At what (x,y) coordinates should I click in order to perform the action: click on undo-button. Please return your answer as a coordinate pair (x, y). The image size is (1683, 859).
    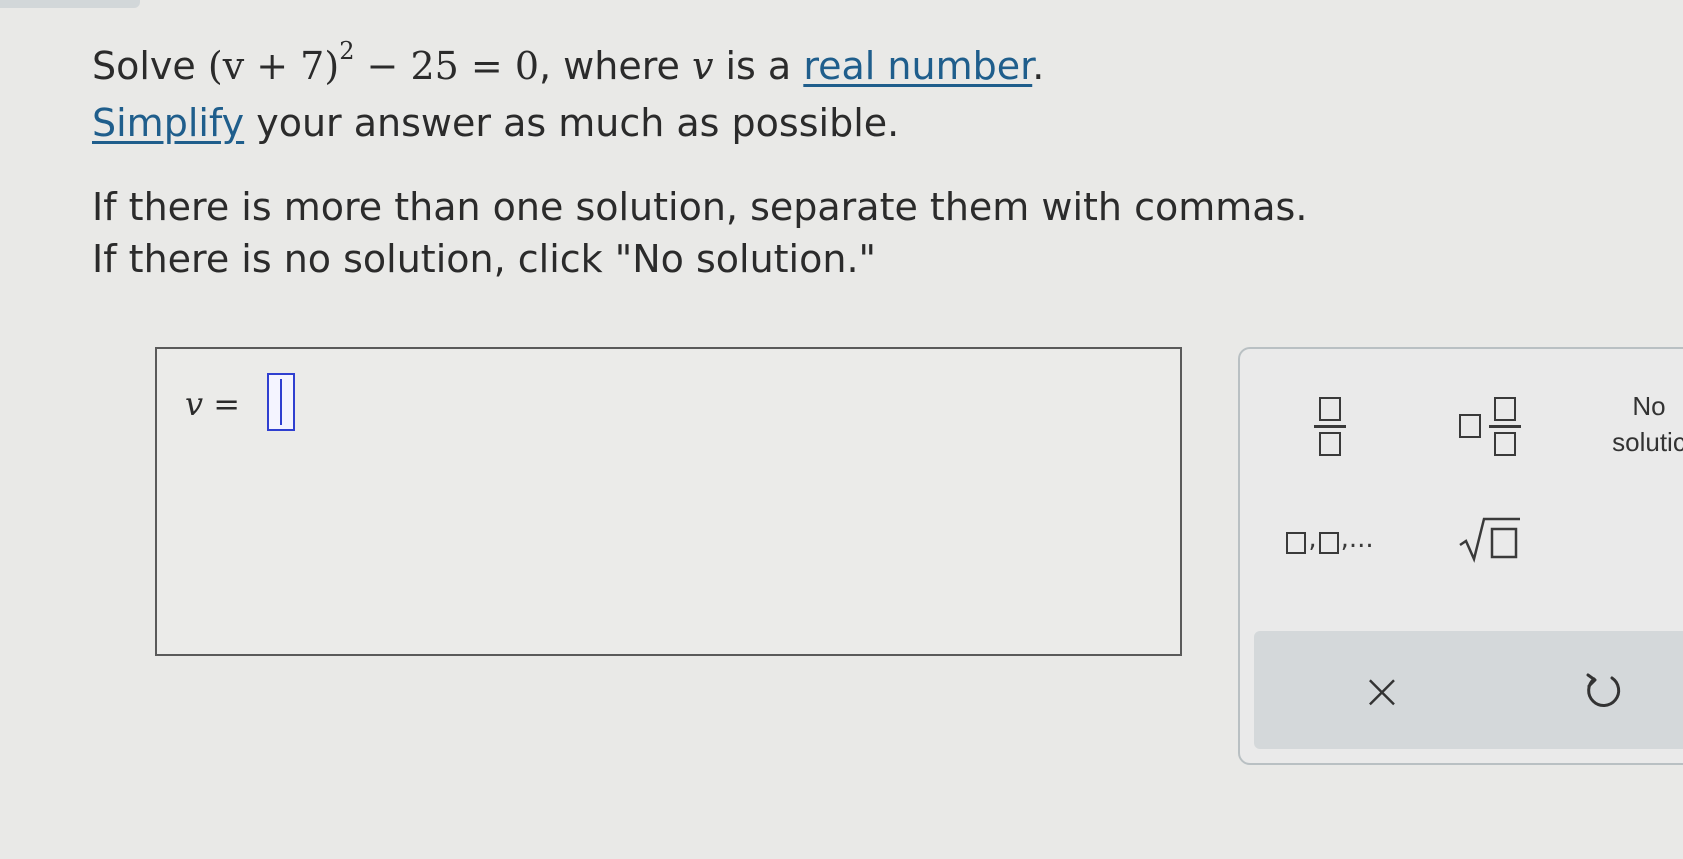
    Looking at the image, I should click on (1602, 691).